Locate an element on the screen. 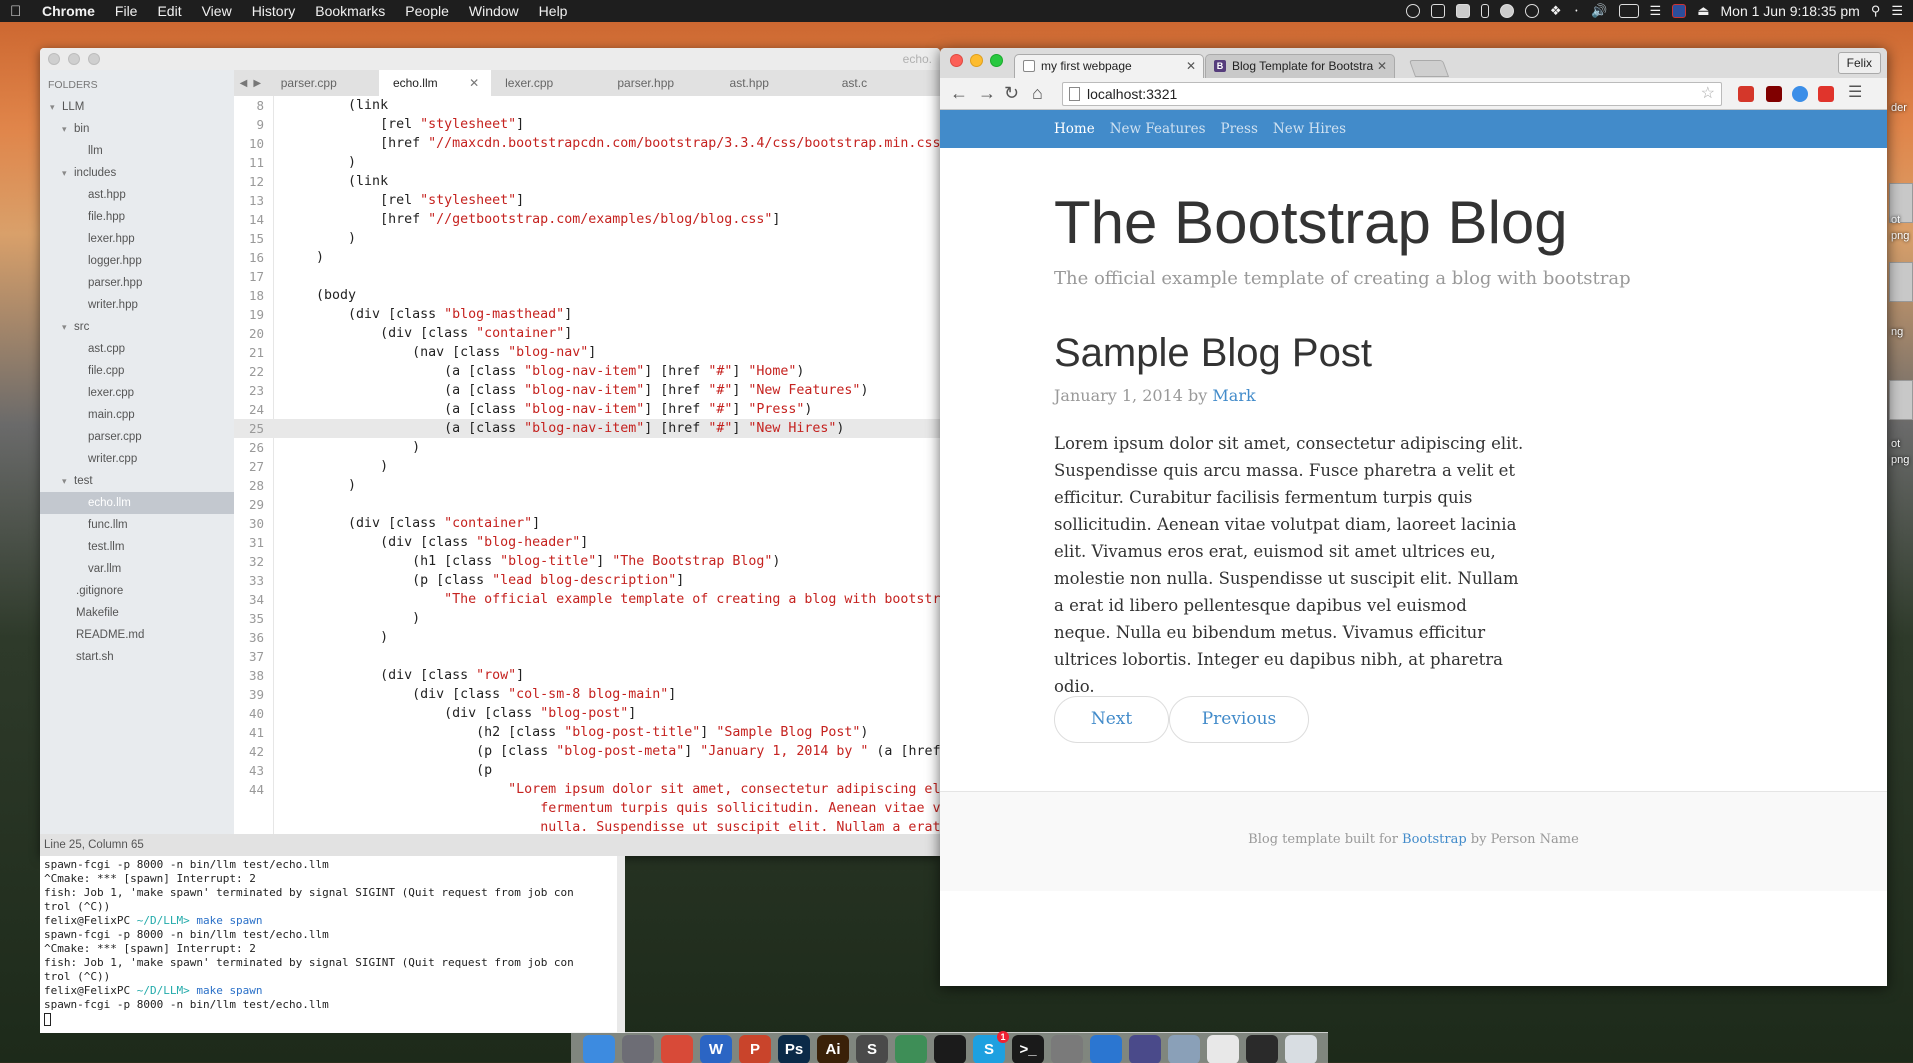 Image resolution: width=1913 pixels, height=1063 pixels. menu-help: Help is located at coordinates (553, 11).